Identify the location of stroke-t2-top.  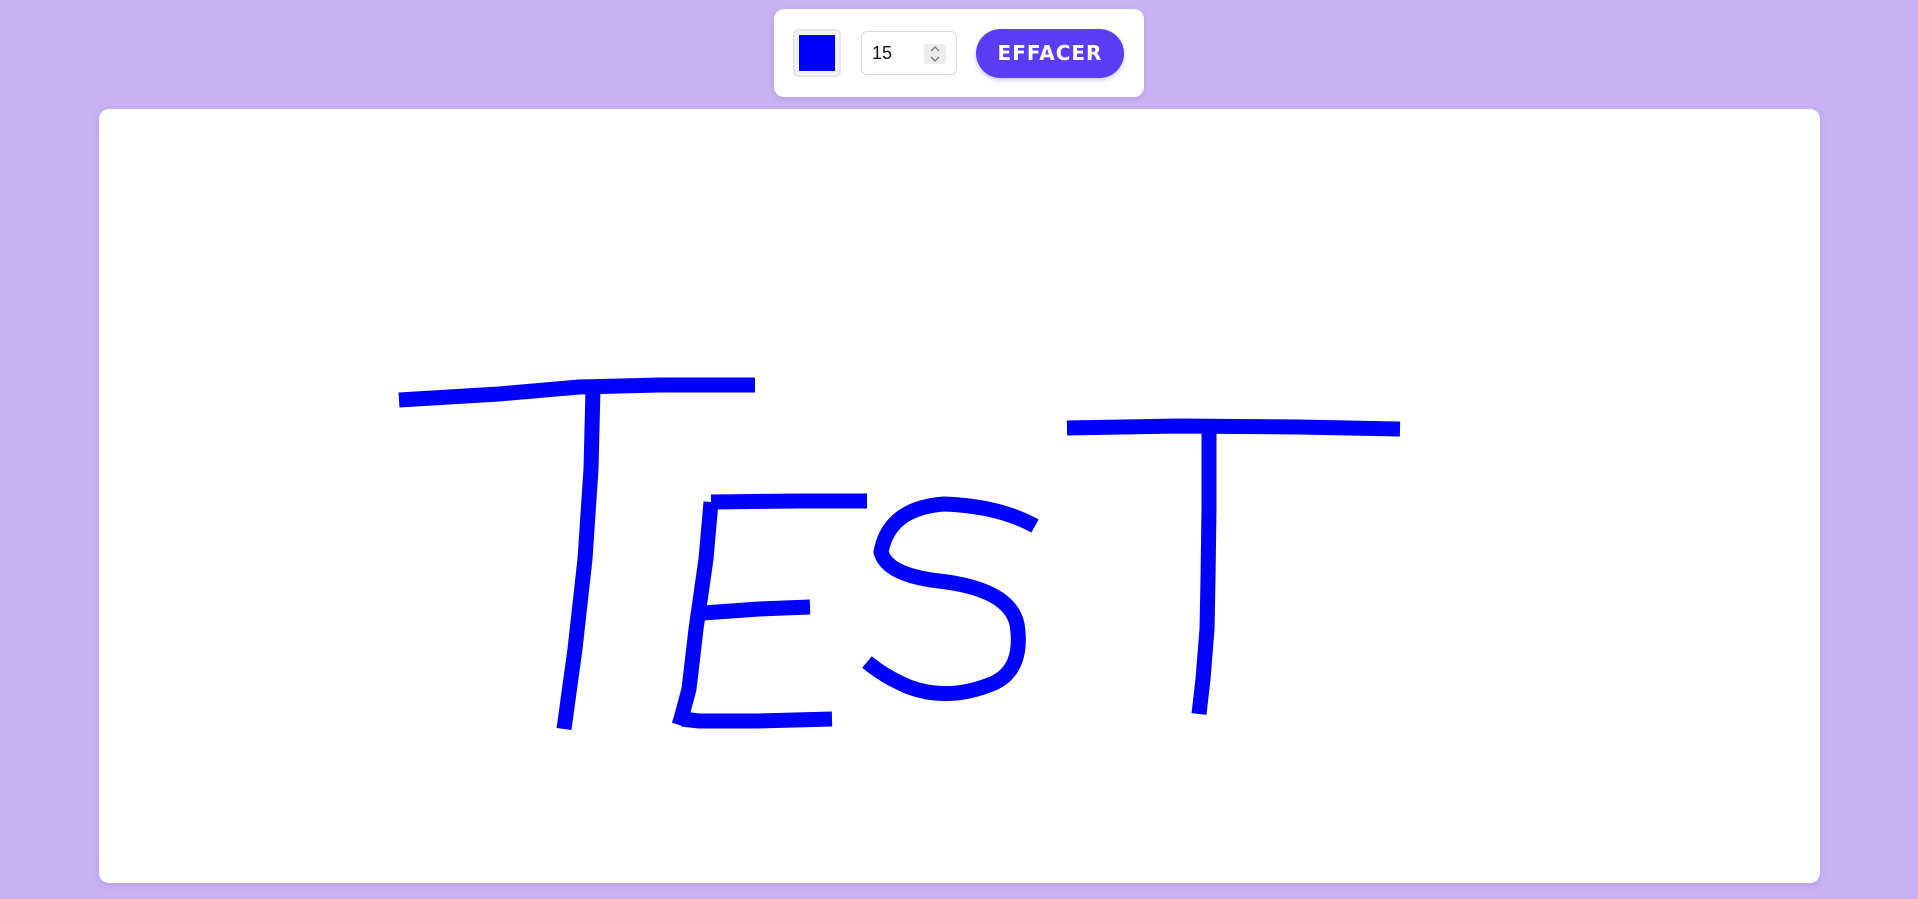
(1233, 427).